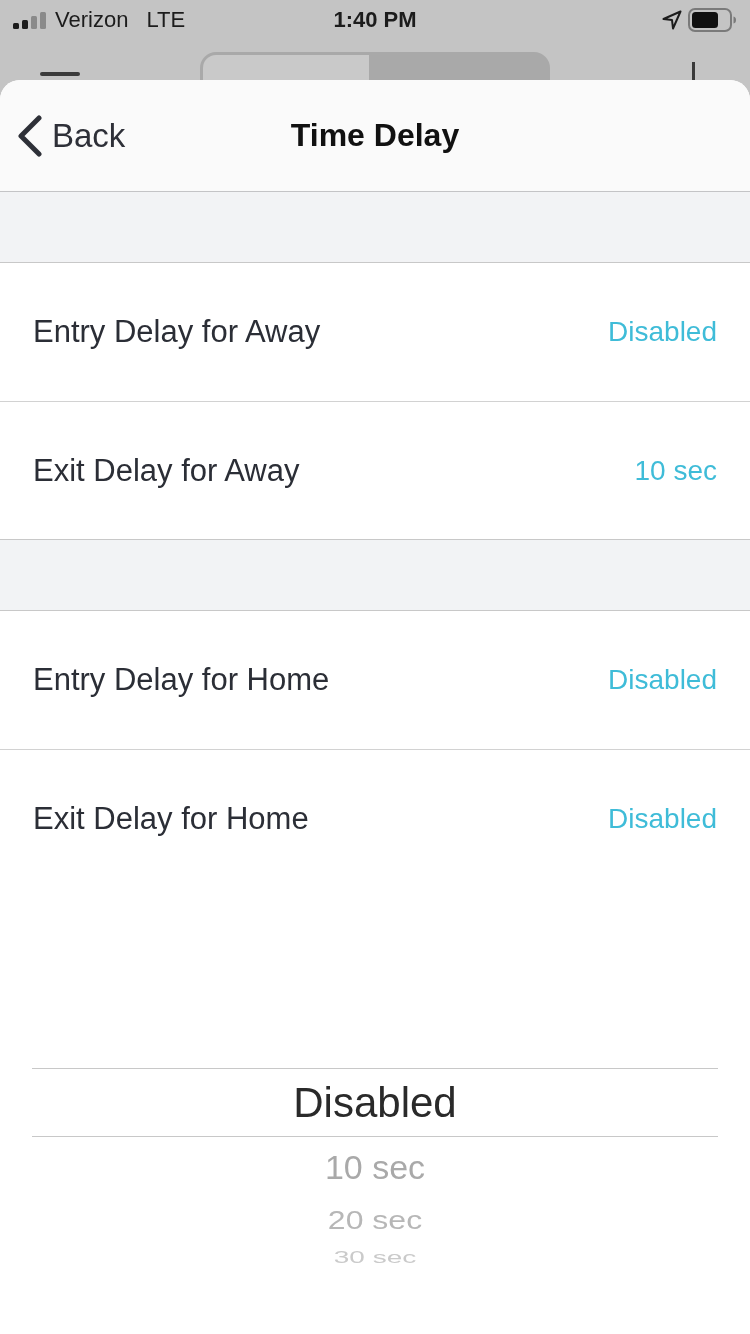  Describe the element at coordinates (375, 1102) in the screenshot. I see `picker-option: Disabled` at that location.